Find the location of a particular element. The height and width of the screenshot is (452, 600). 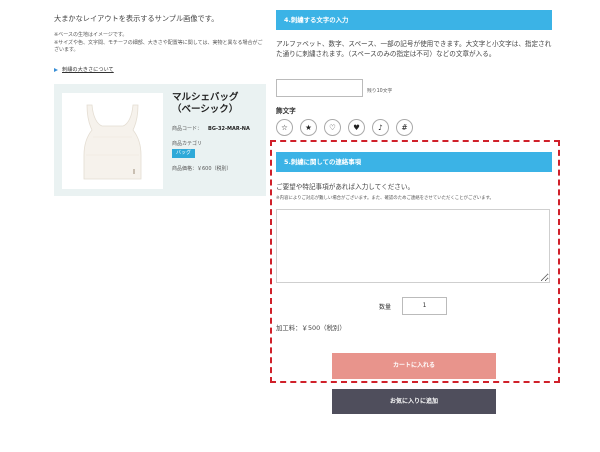

decoration-label: 飾文字 is located at coordinates (286, 111).